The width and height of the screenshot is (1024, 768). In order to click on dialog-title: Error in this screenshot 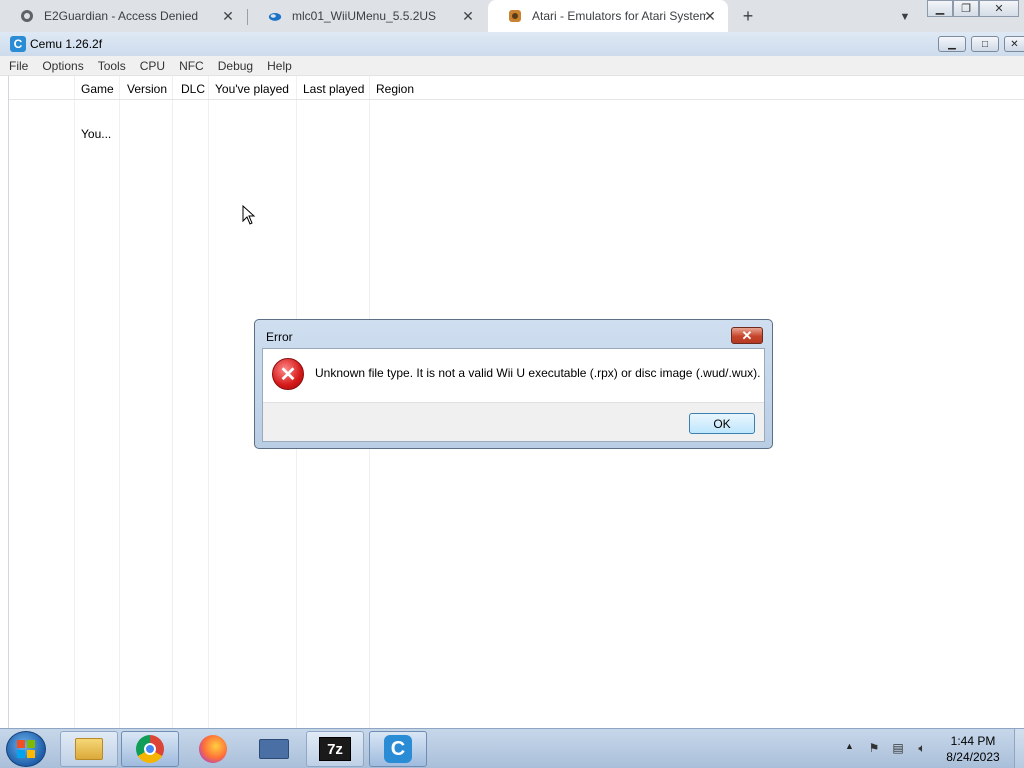, I will do `click(279, 337)`.